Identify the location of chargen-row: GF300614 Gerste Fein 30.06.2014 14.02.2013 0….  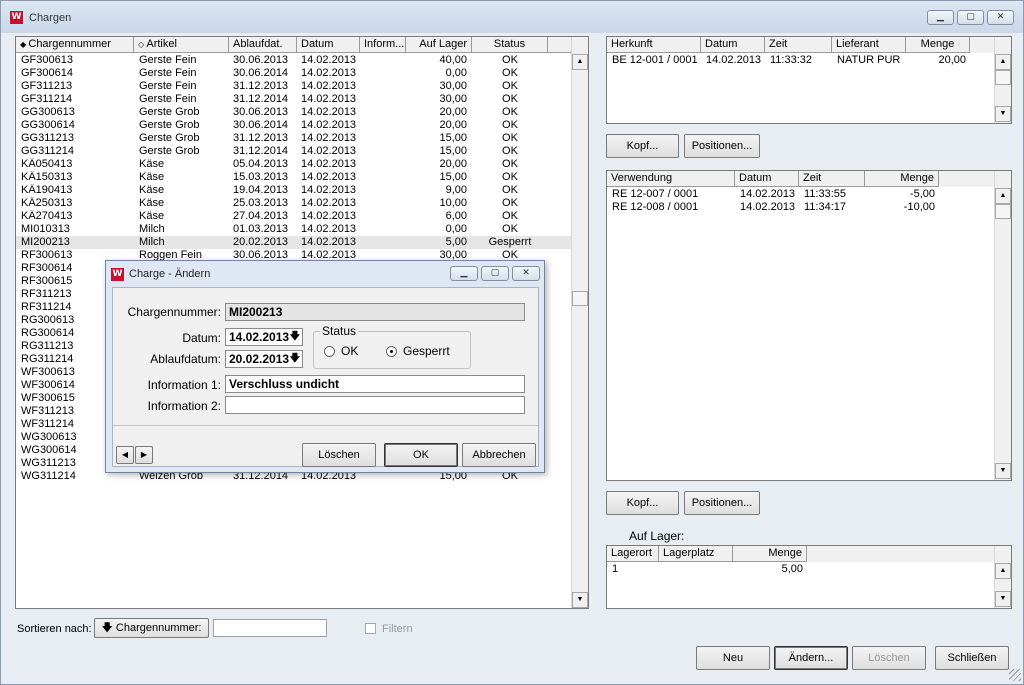
(293, 73).